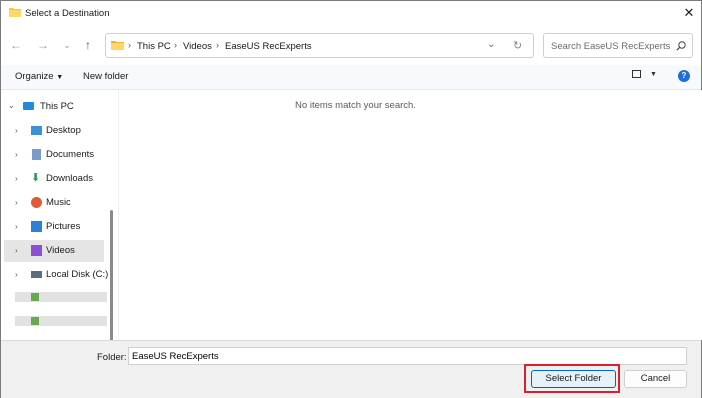 The image size is (702, 398). I want to click on sidebar-item-label: Desktop, so click(63, 130).